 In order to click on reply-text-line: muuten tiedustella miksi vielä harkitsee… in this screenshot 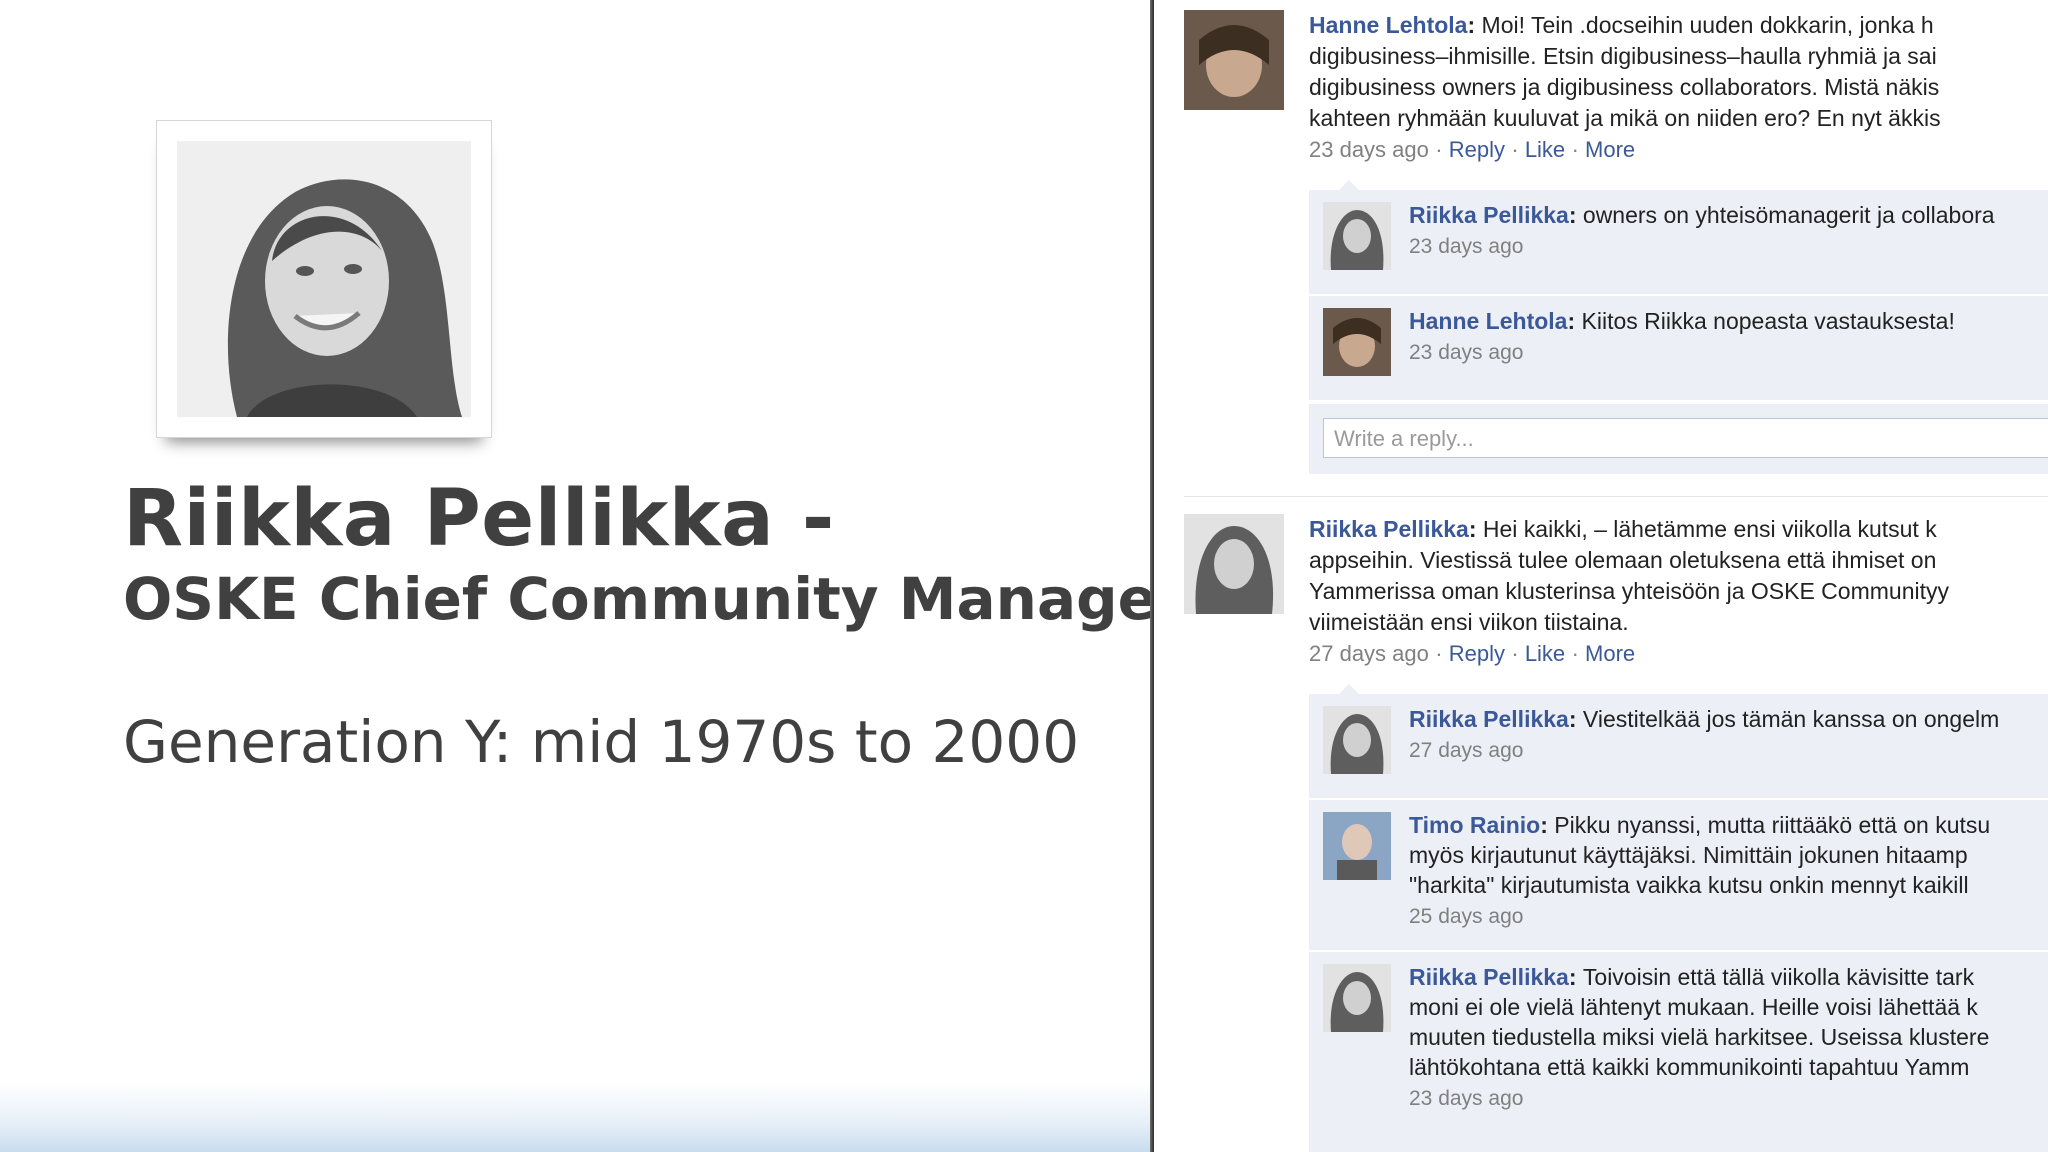, I will do `click(1699, 1037)`.